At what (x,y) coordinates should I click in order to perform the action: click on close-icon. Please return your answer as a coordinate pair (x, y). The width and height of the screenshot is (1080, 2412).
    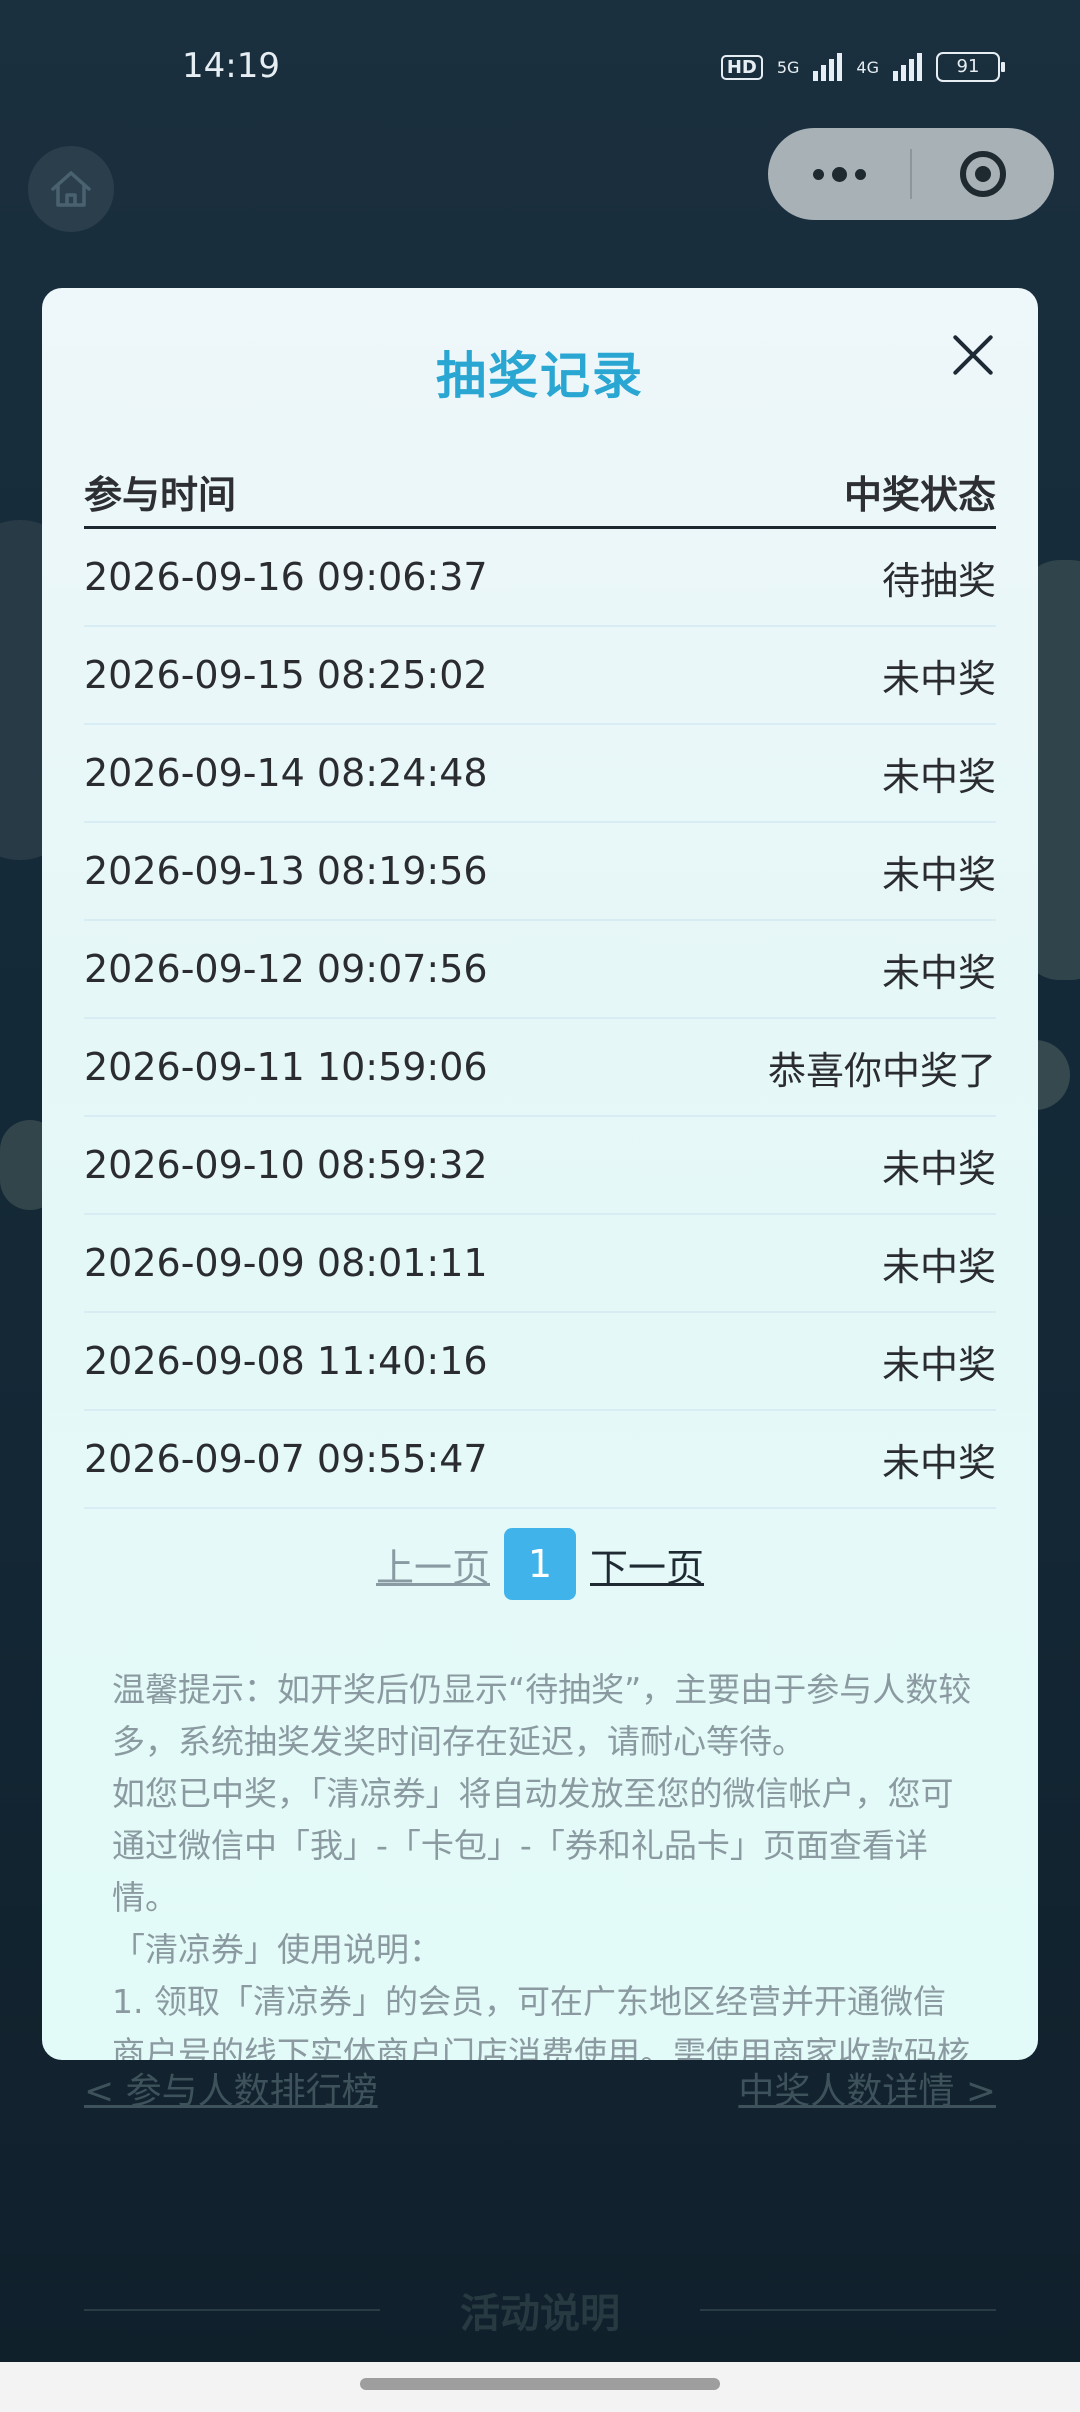
    Looking at the image, I should click on (973, 355).